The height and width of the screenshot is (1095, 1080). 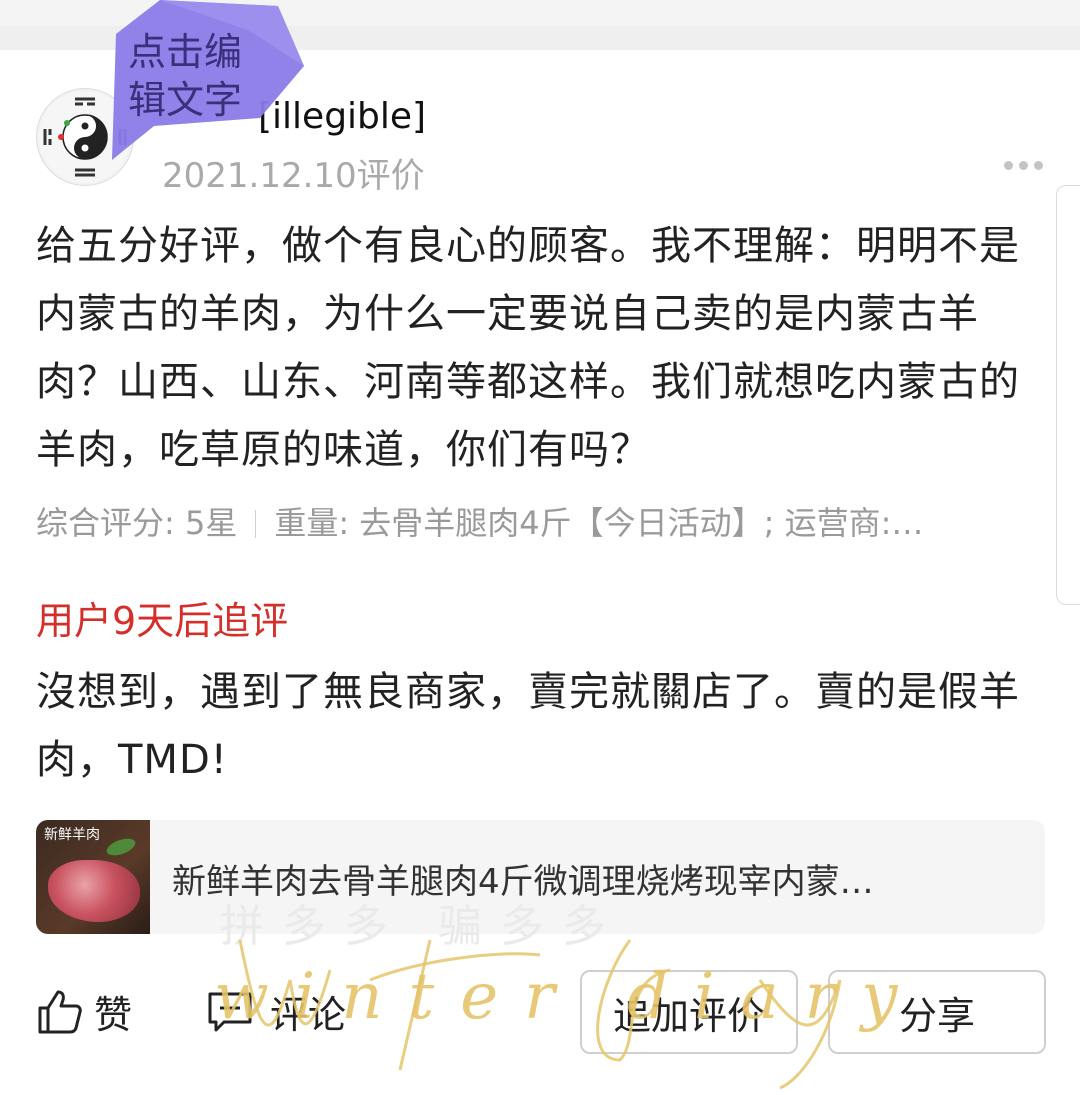 I want to click on meat-image, so click(x=94, y=891).